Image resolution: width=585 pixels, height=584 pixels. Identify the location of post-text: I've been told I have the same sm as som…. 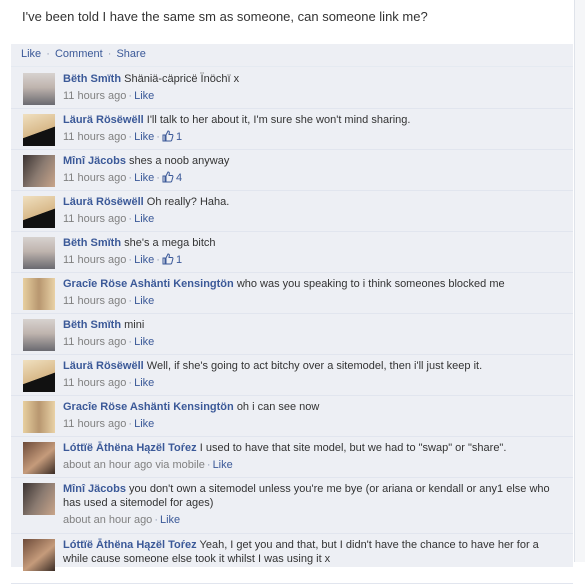
(225, 16).